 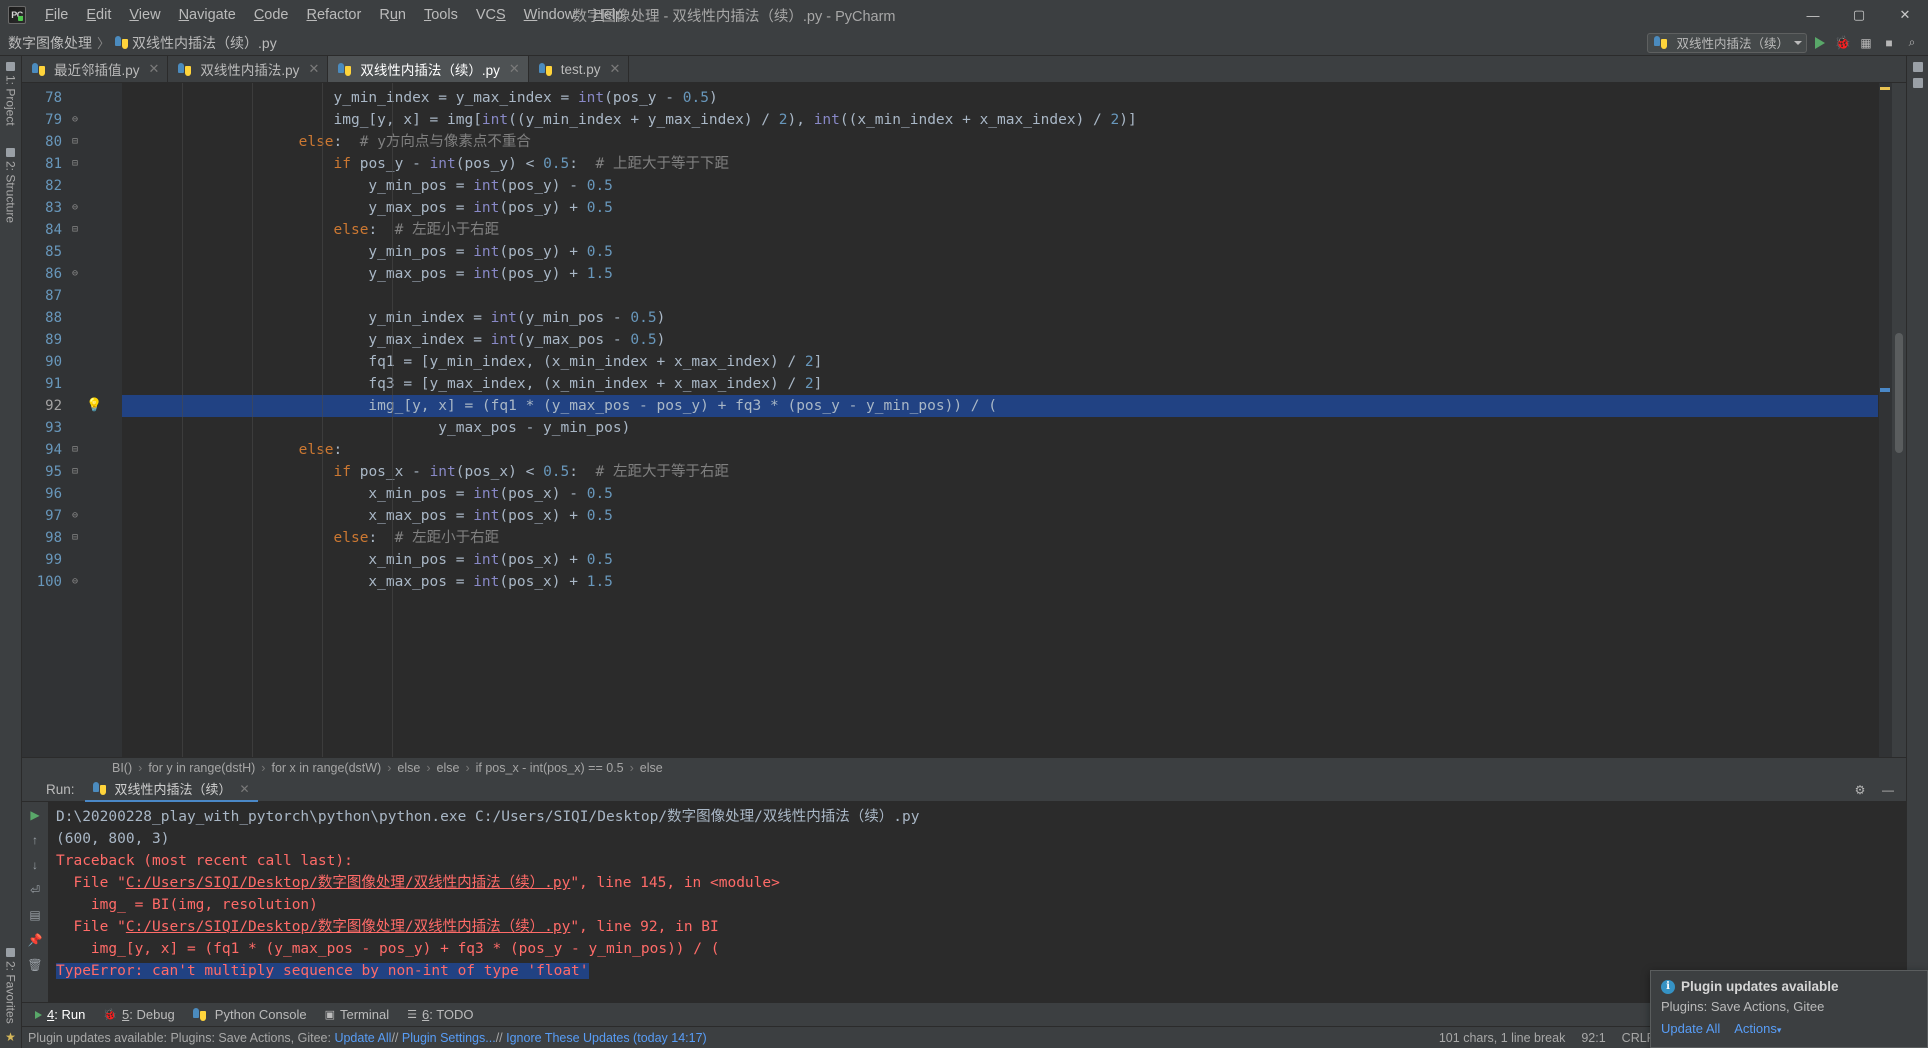 I want to click on pin-icon: 📌, so click(x=35, y=940).